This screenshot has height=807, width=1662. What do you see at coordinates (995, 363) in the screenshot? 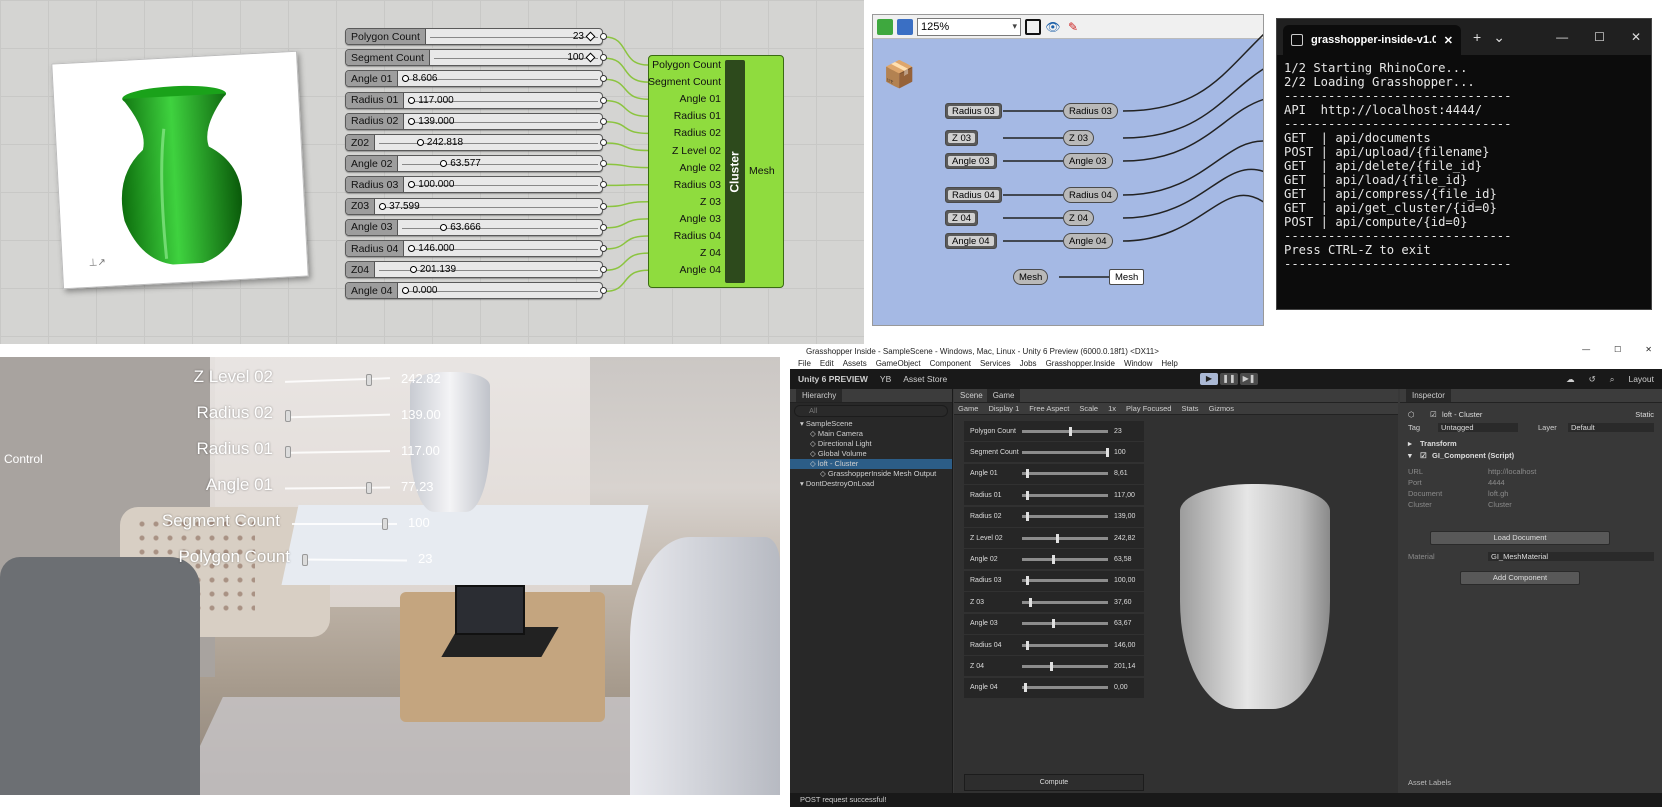
I see `menu-item: Services` at bounding box center [995, 363].